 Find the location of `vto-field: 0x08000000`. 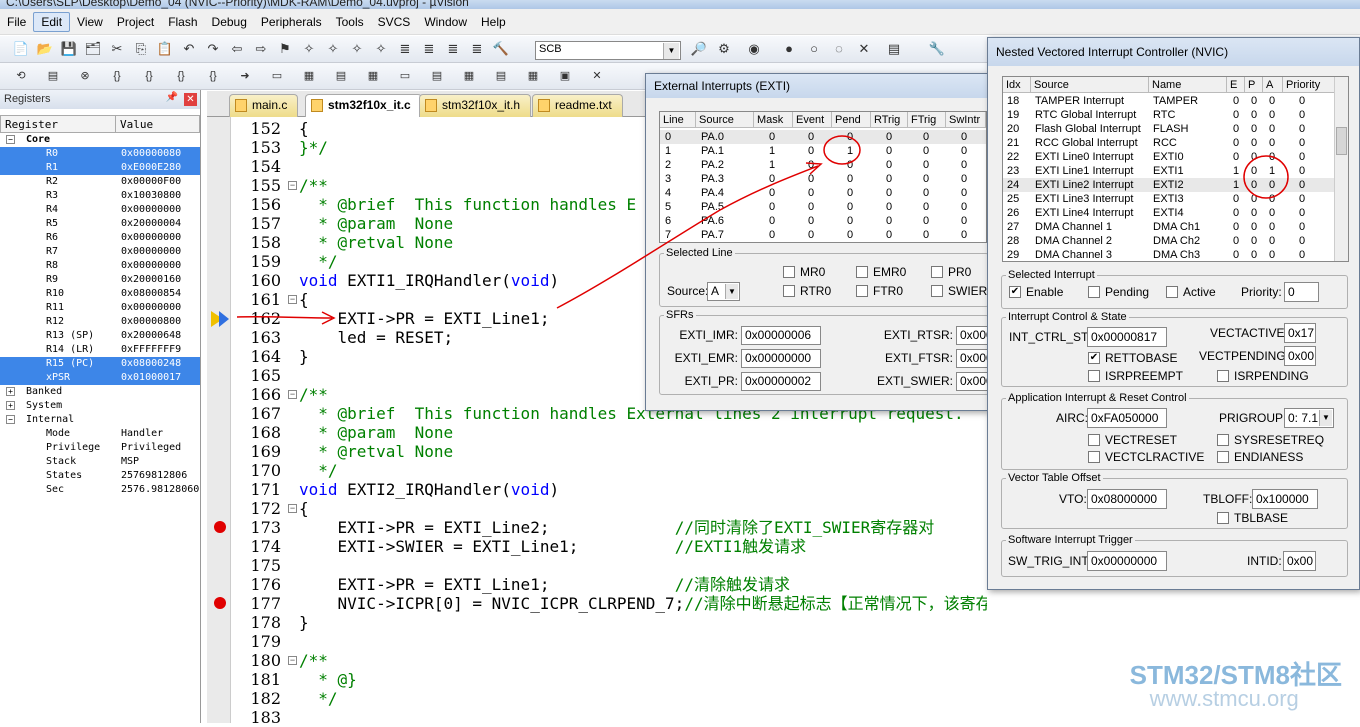

vto-field: 0x08000000 is located at coordinates (1127, 499).